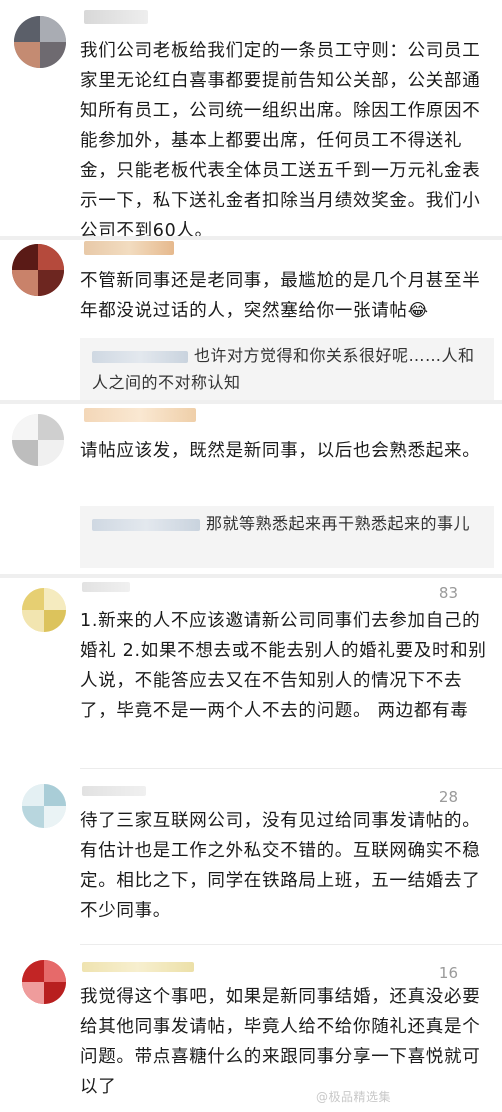  Describe the element at coordinates (287, 537) in the screenshot. I see `reply-box: 那就等熟悉起来再干熟悉起来的事儿` at that location.